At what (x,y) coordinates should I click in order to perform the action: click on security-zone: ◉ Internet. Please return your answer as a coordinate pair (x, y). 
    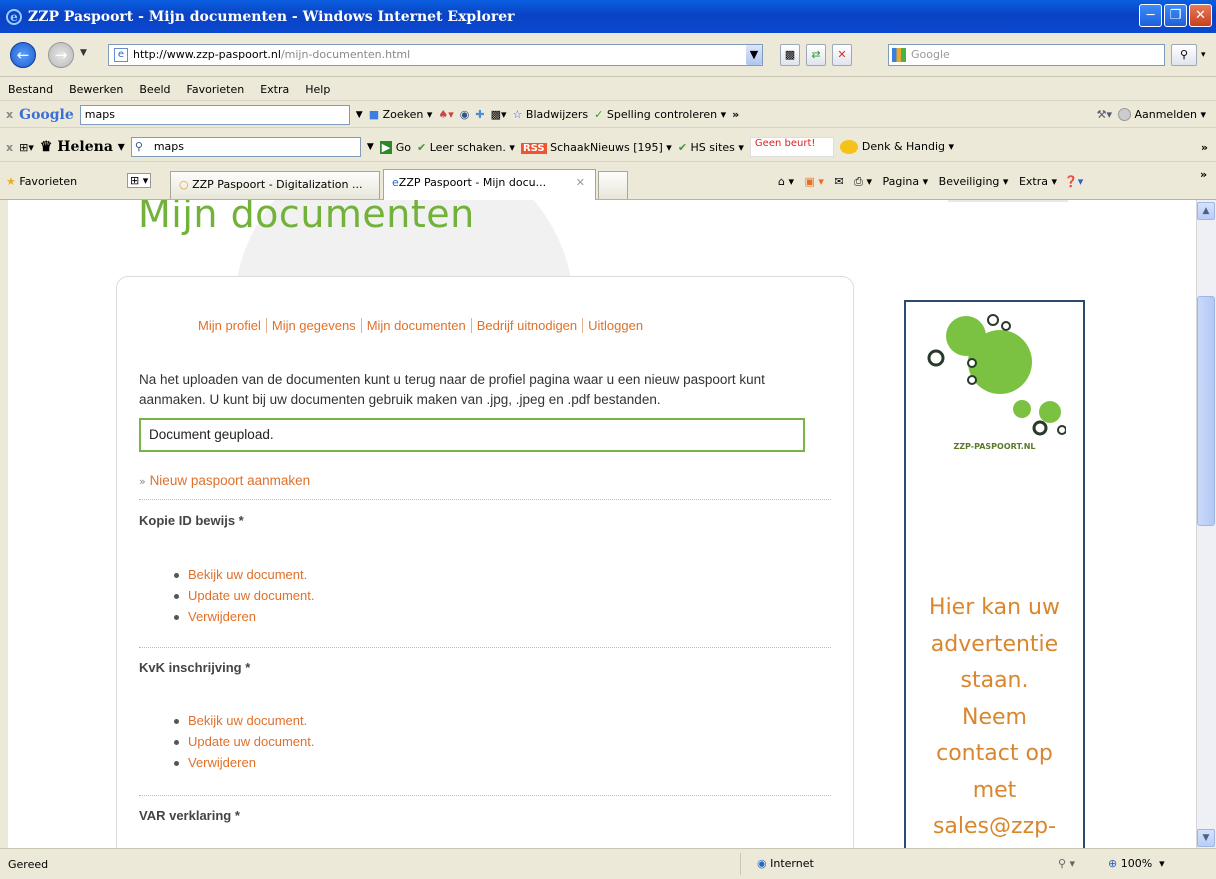
    Looking at the image, I should click on (785, 863).